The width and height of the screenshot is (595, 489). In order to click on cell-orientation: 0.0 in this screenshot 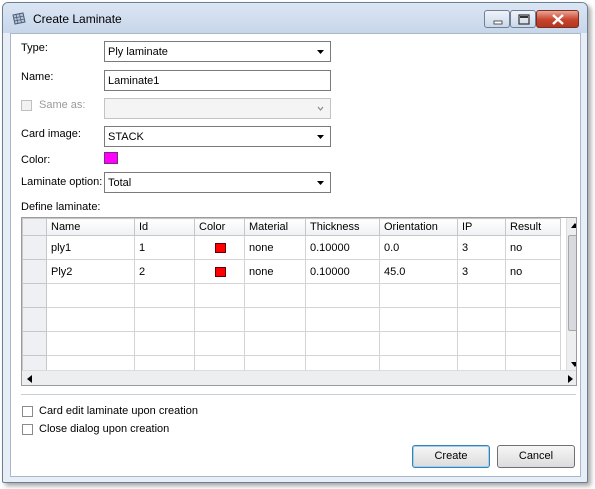, I will do `click(418, 247)`.